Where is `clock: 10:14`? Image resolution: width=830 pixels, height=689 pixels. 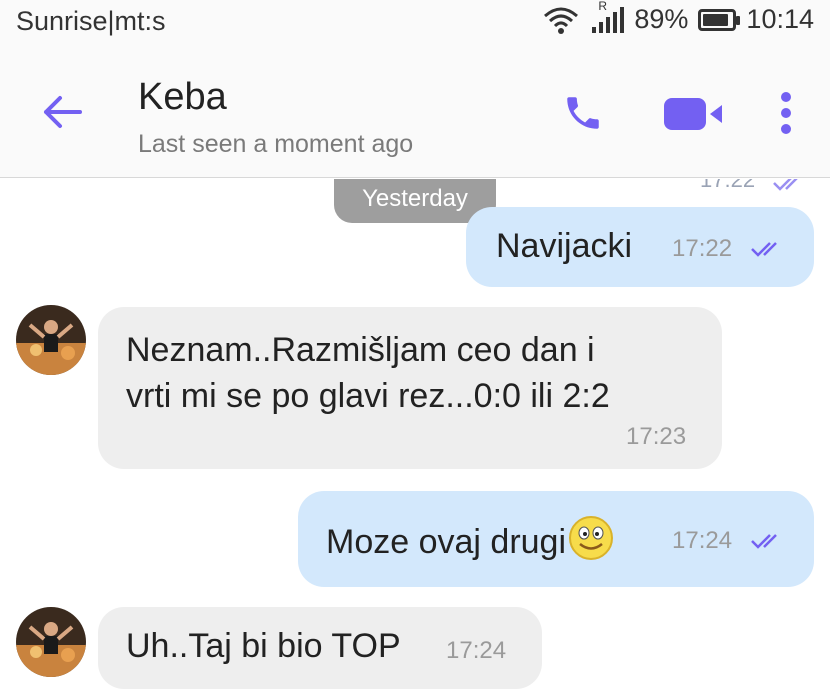
clock: 10:14 is located at coordinates (780, 19).